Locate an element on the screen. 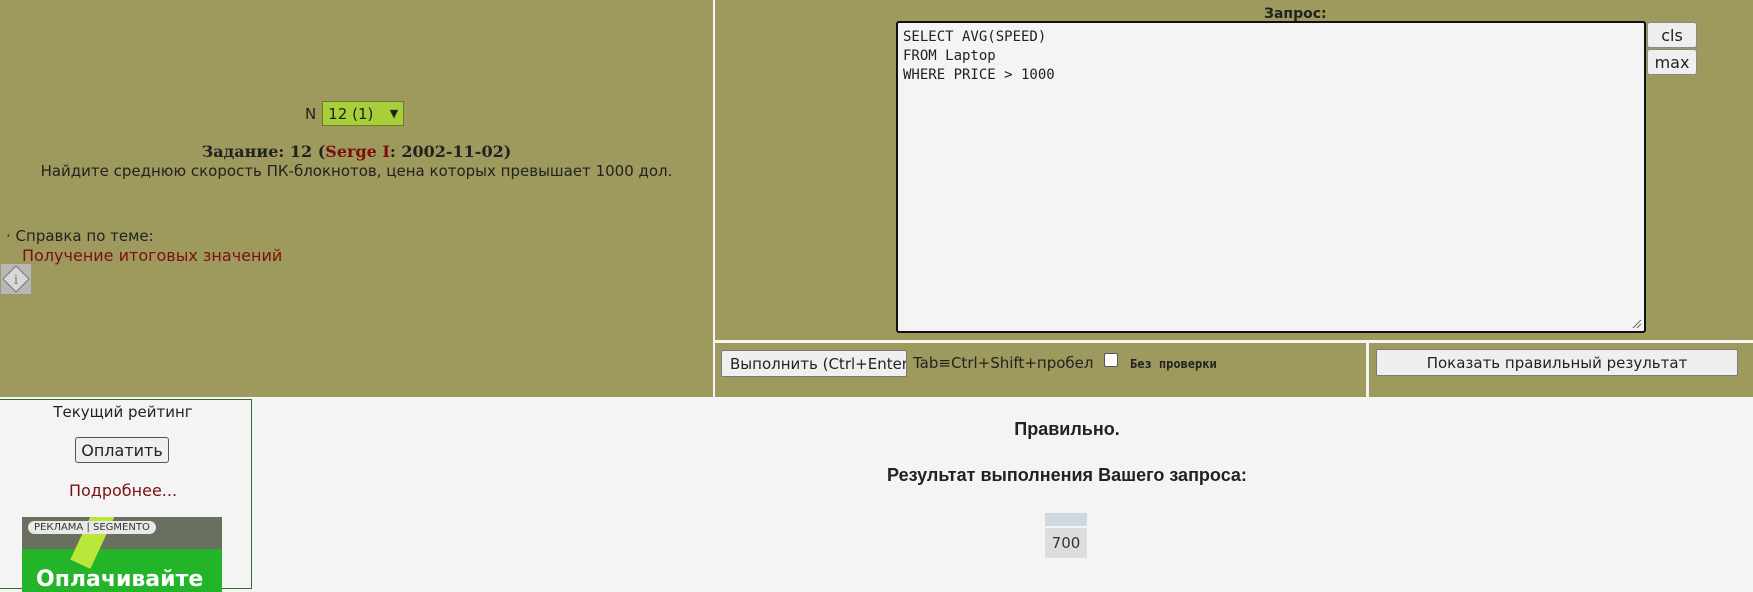 The height and width of the screenshot is (592, 1753). show-correct-result-button: Показать правильный результат is located at coordinates (1557, 362).